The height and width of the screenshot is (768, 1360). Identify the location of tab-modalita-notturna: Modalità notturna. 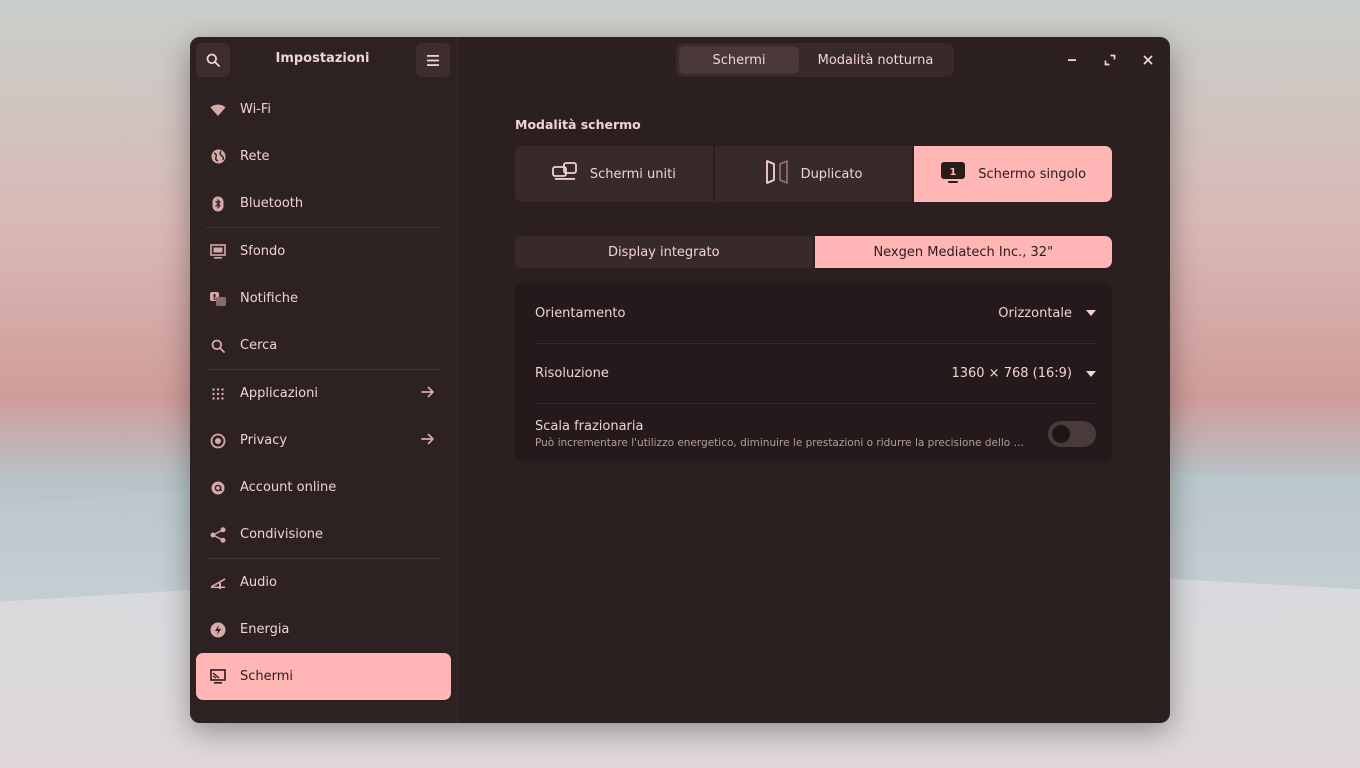
(875, 60).